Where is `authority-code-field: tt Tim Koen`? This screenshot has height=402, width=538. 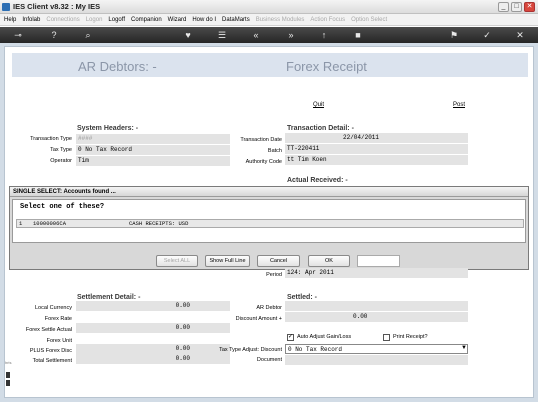
authority-code-field: tt Tim Koen is located at coordinates (376, 160).